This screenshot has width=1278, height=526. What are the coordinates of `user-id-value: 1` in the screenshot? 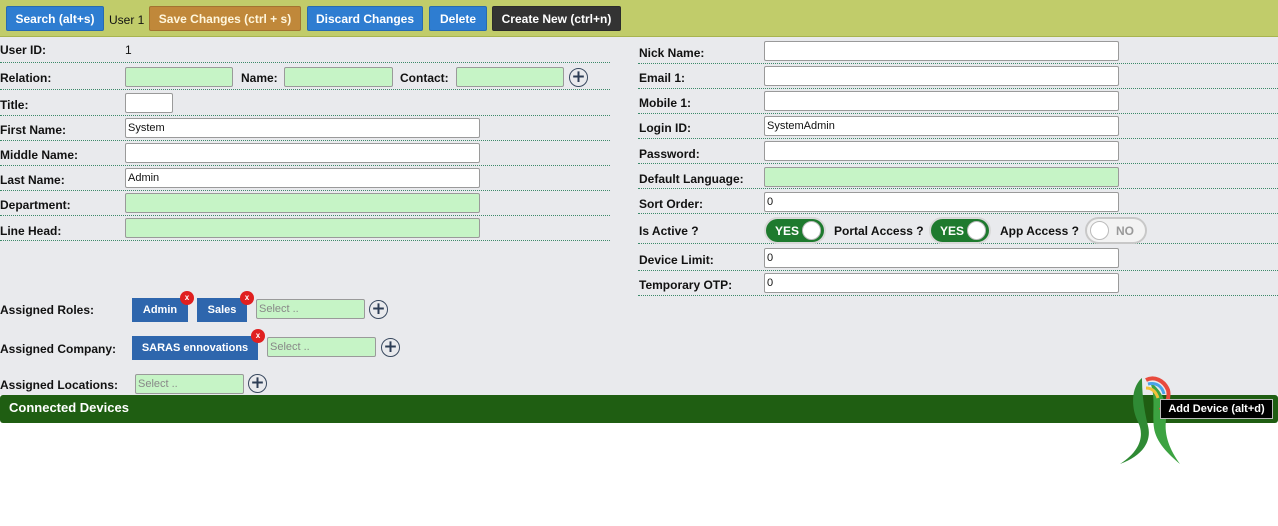 It's located at (128, 50).